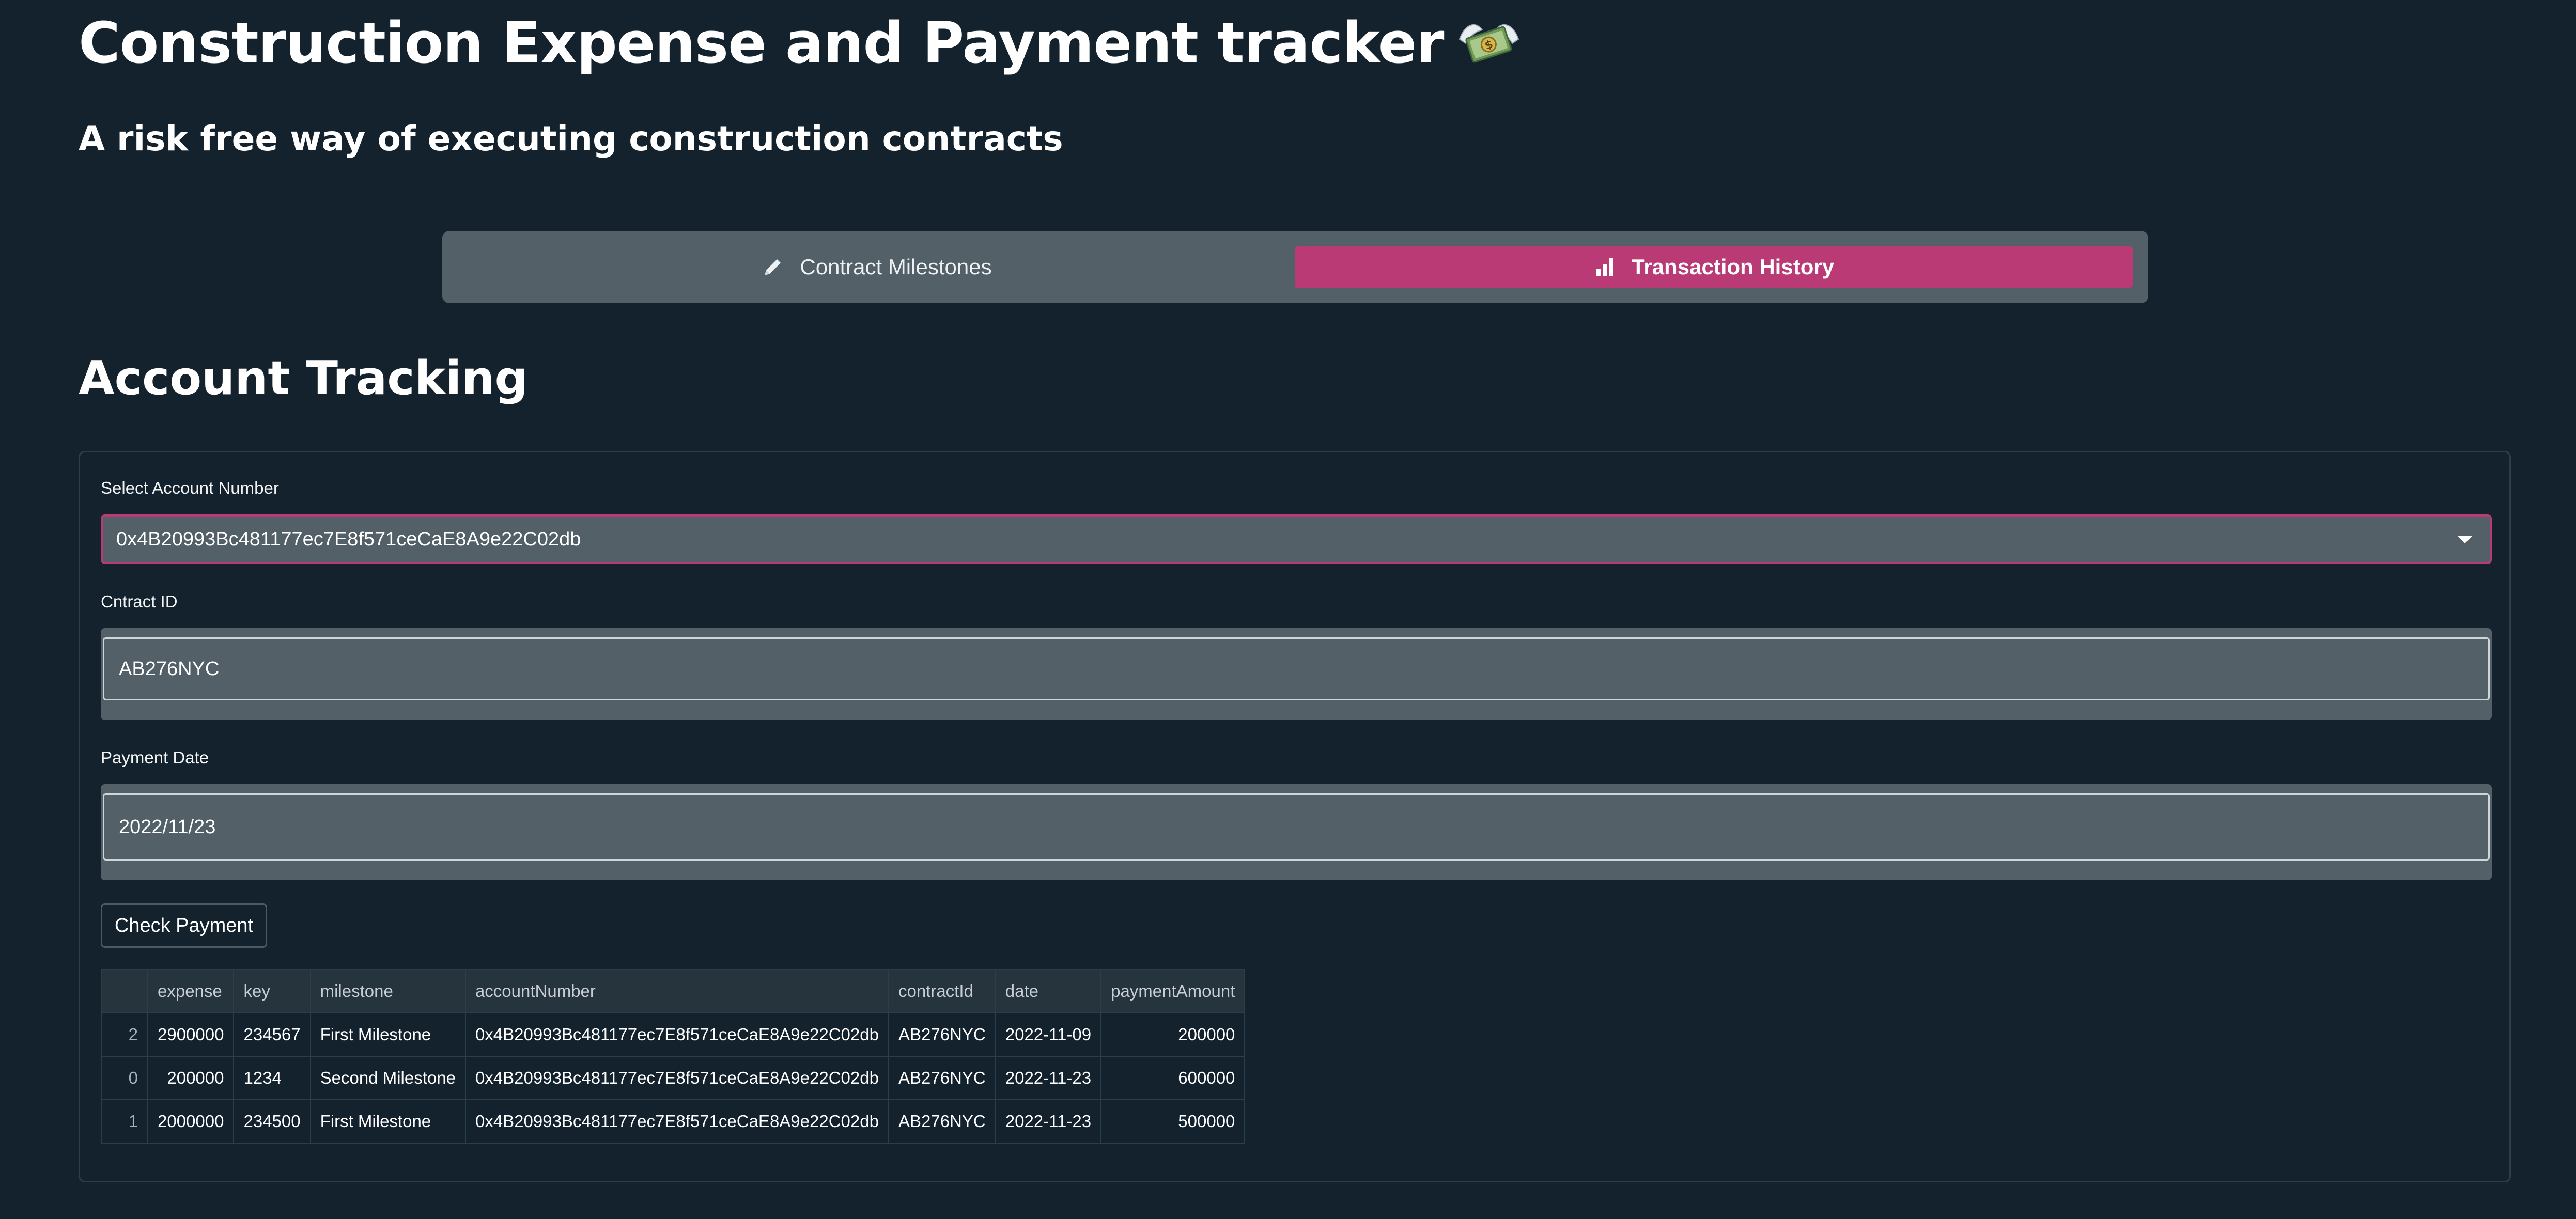  What do you see at coordinates (762, 43) in the screenshot?
I see `page-title: Construction Expense and Payment tracker` at bounding box center [762, 43].